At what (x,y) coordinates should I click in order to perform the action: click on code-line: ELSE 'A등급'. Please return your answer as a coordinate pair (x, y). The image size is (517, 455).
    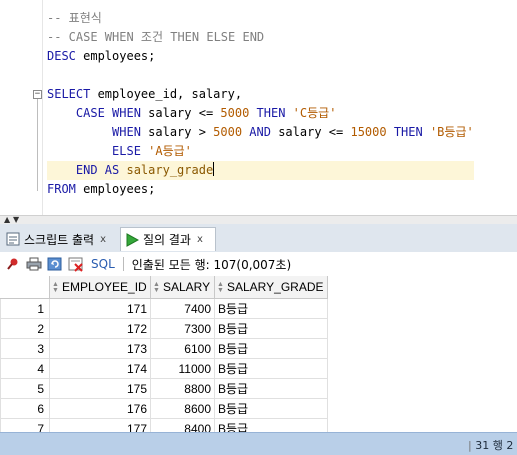
    Looking at the image, I should click on (260, 151).